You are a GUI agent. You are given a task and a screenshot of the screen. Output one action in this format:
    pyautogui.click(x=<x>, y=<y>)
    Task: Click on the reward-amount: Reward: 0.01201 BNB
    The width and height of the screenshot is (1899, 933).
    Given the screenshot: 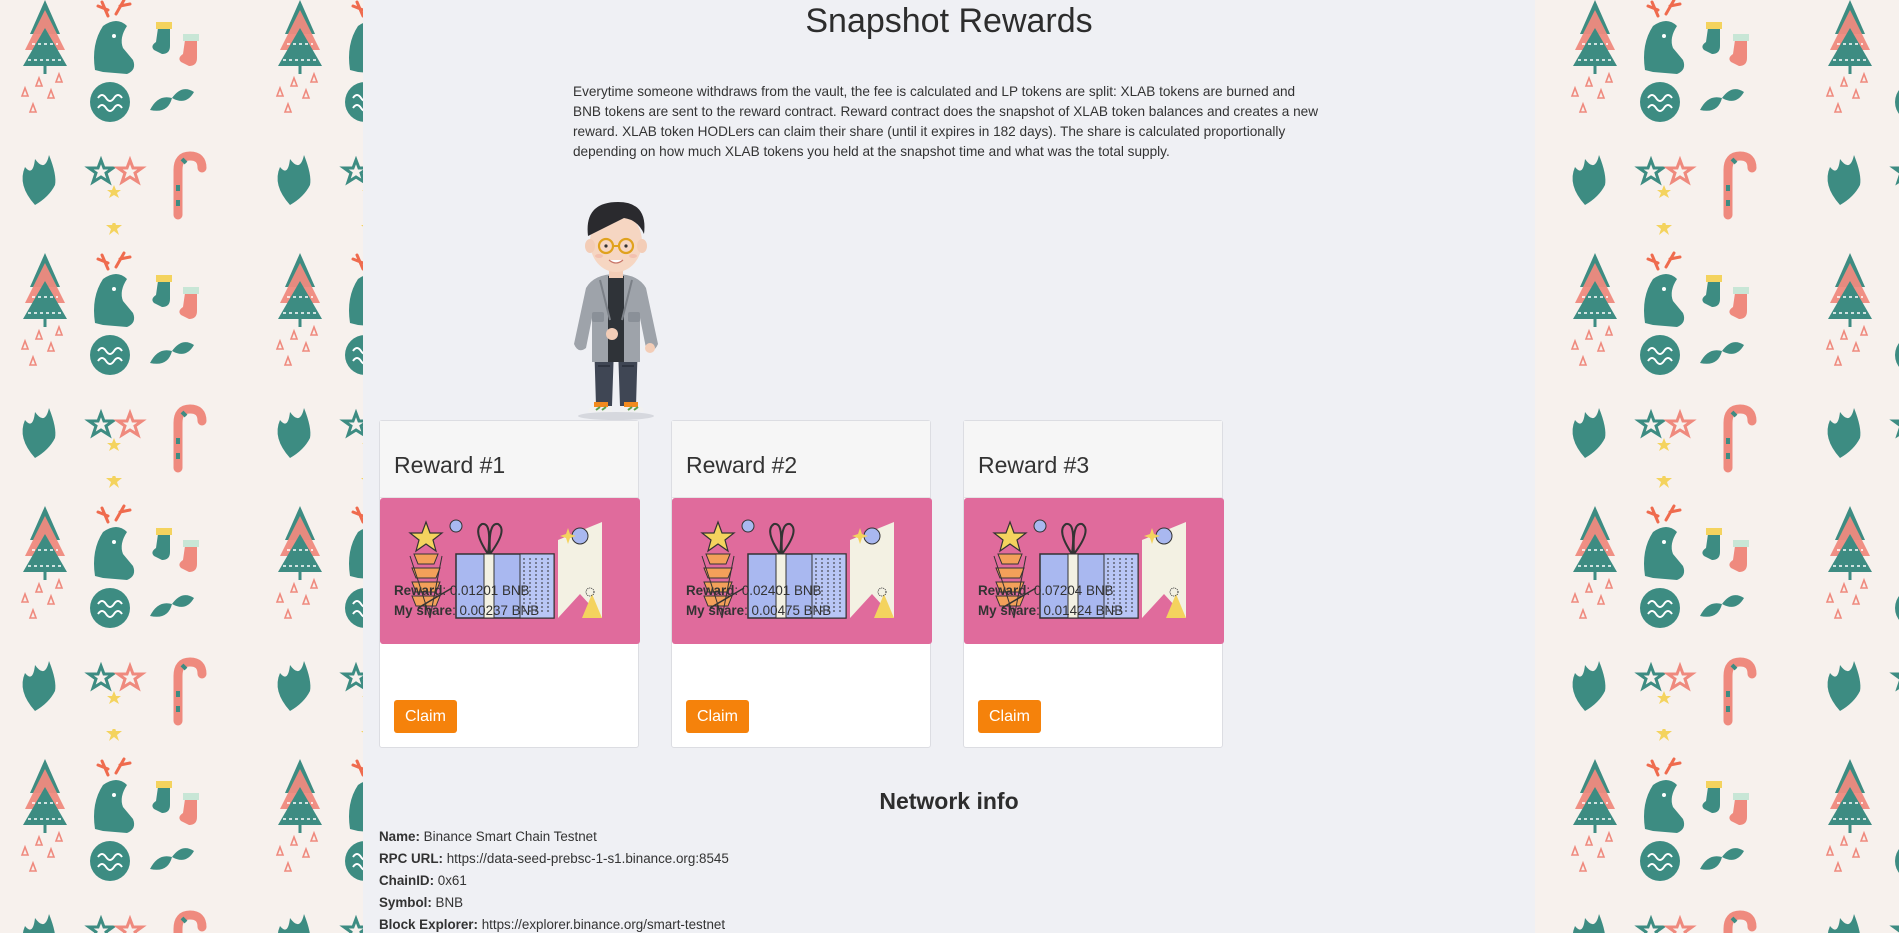 What is the action you would take?
    pyautogui.click(x=462, y=590)
    